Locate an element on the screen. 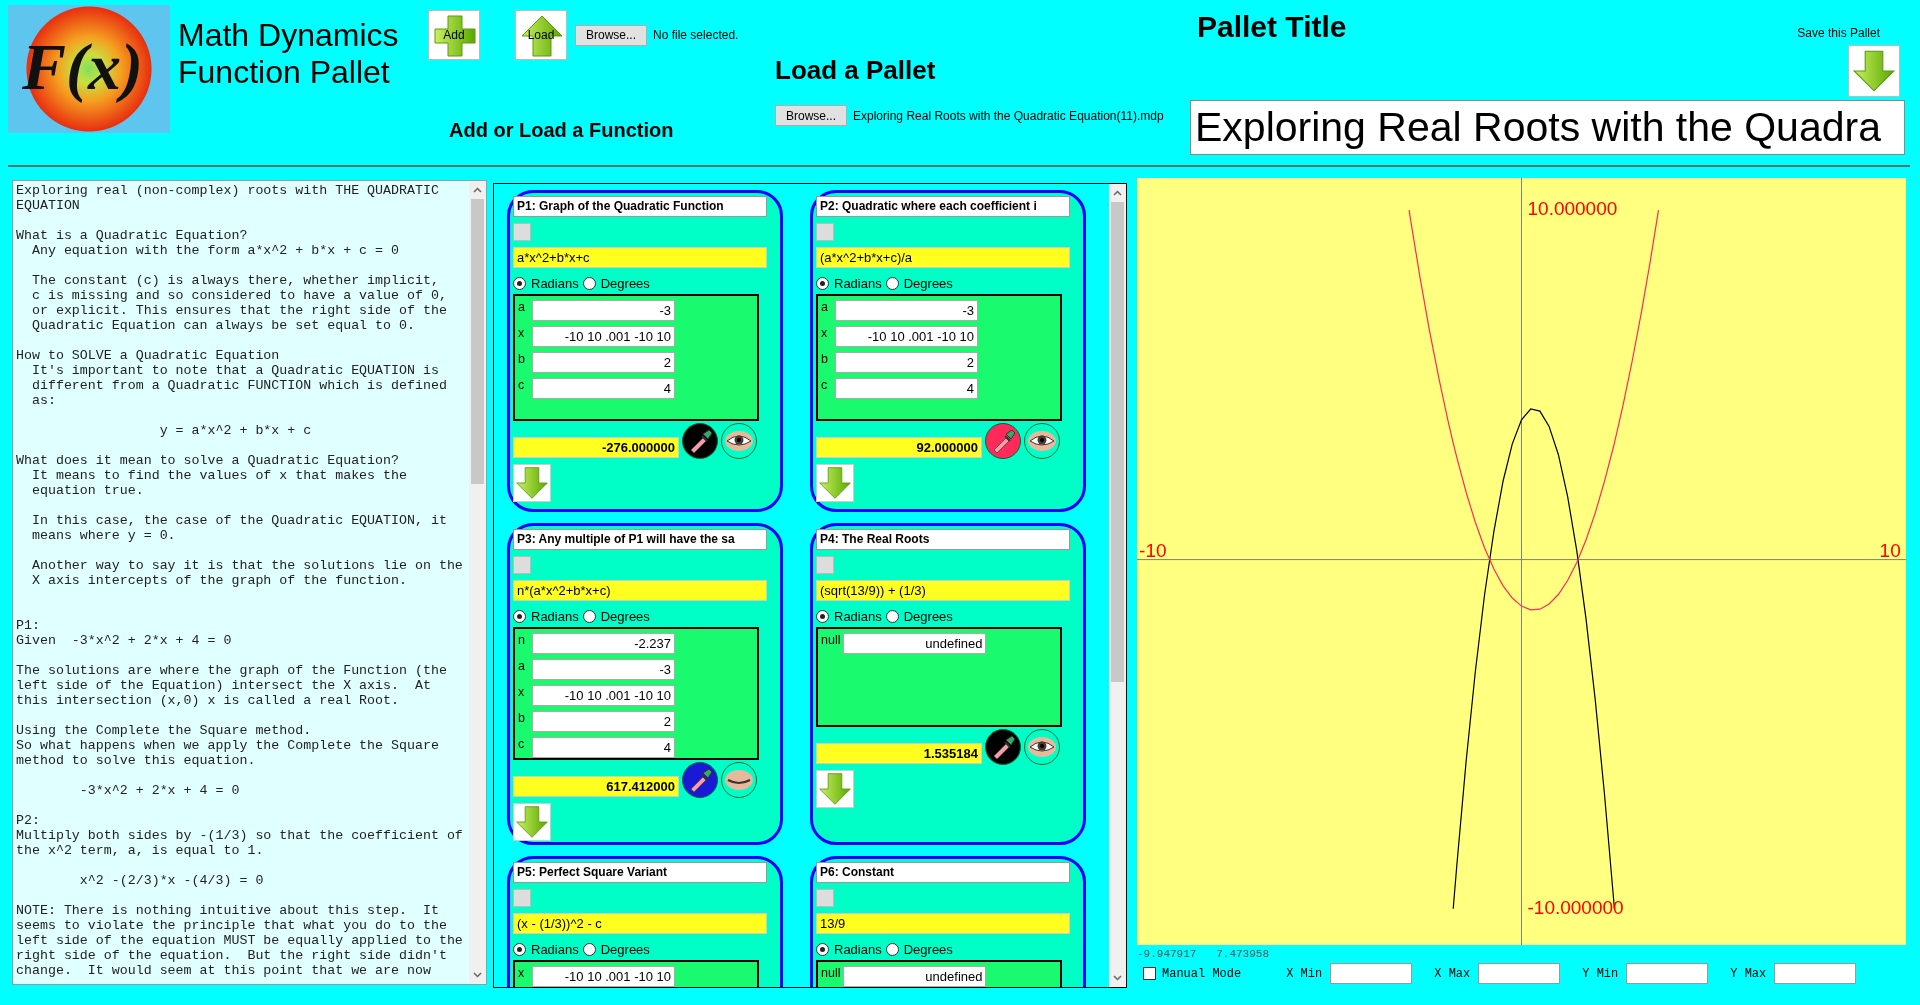 This screenshot has height=1005, width=1920. card-title-field: P6: Constant is located at coordinates (943, 872).